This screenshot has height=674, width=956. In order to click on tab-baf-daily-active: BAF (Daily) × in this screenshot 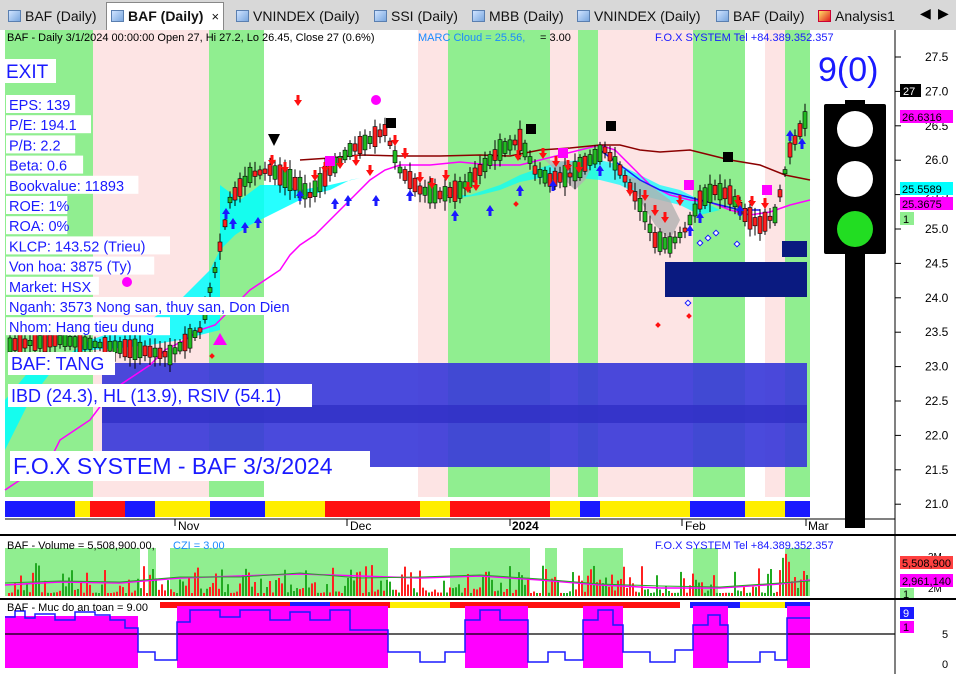, I will do `click(165, 16)`.